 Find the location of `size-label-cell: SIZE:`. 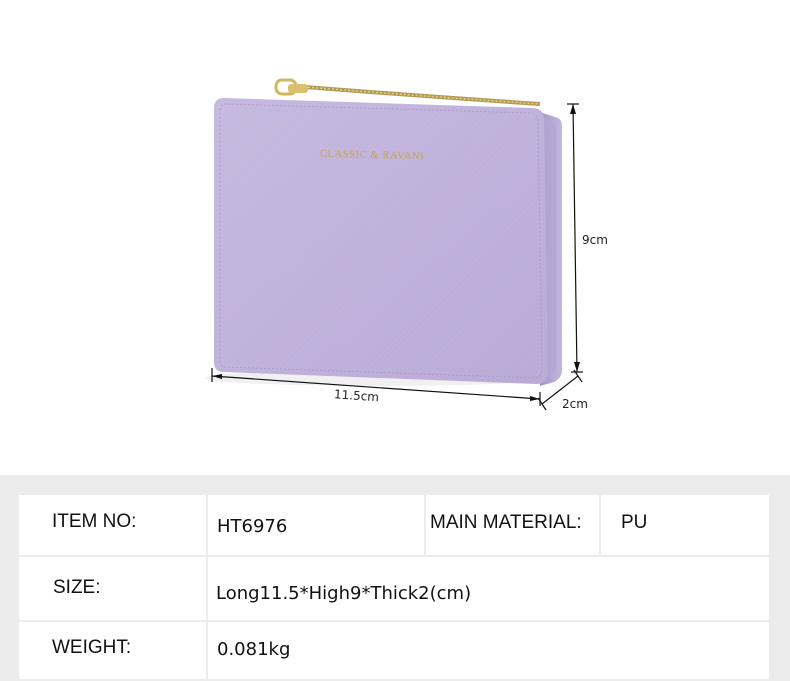

size-label-cell: SIZE: is located at coordinates (112, 588).